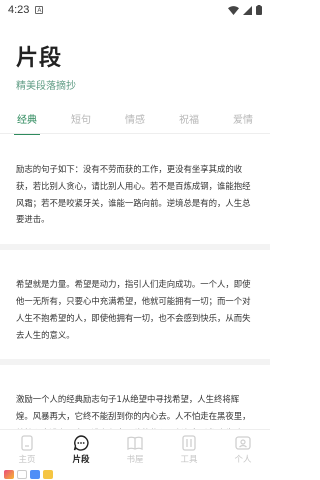 This screenshot has height=480, width=320. Describe the element at coordinates (19, 10) in the screenshot. I see `status-time: 4:23` at that location.